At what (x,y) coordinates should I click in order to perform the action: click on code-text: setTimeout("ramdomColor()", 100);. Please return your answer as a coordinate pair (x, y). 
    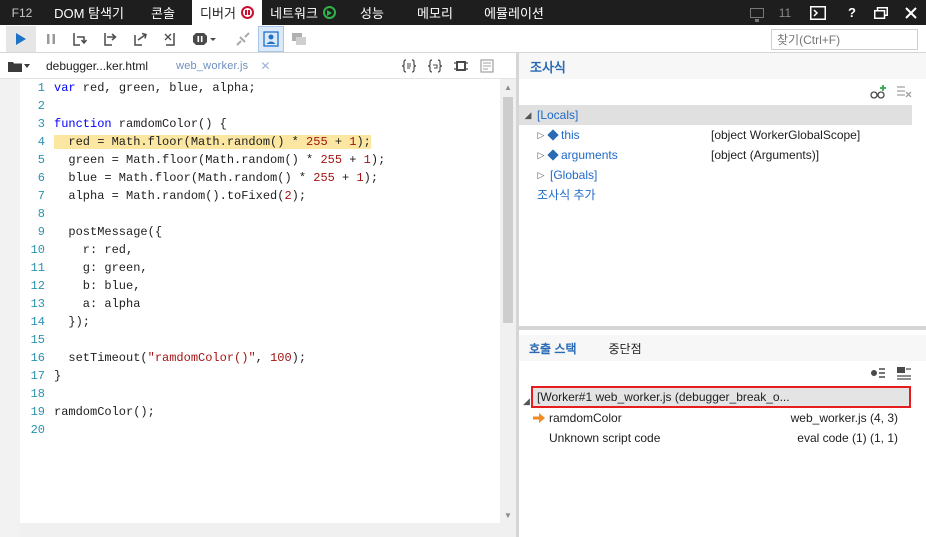
    Looking at the image, I should click on (180, 358).